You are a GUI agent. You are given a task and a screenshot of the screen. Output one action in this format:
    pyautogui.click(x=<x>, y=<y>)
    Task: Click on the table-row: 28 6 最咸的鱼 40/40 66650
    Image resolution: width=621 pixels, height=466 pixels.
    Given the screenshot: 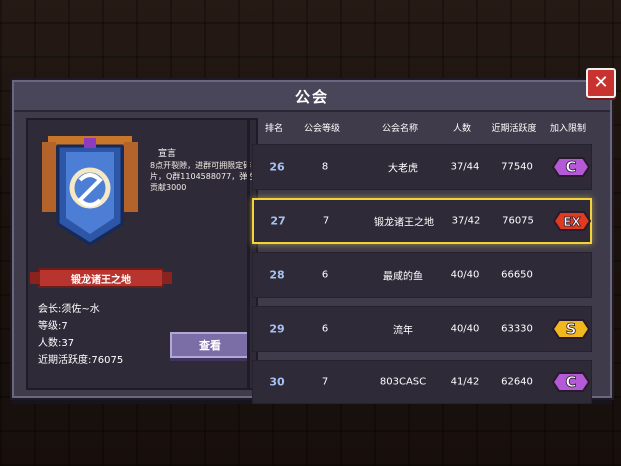 What is the action you would take?
    pyautogui.click(x=422, y=275)
    